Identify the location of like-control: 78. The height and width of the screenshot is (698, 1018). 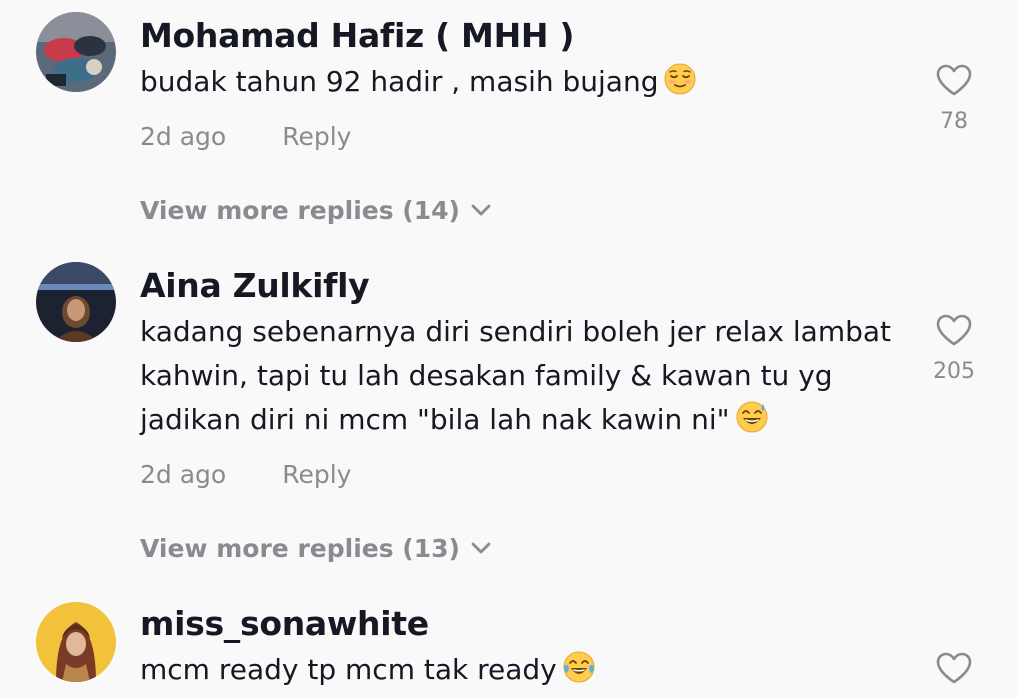
(954, 98).